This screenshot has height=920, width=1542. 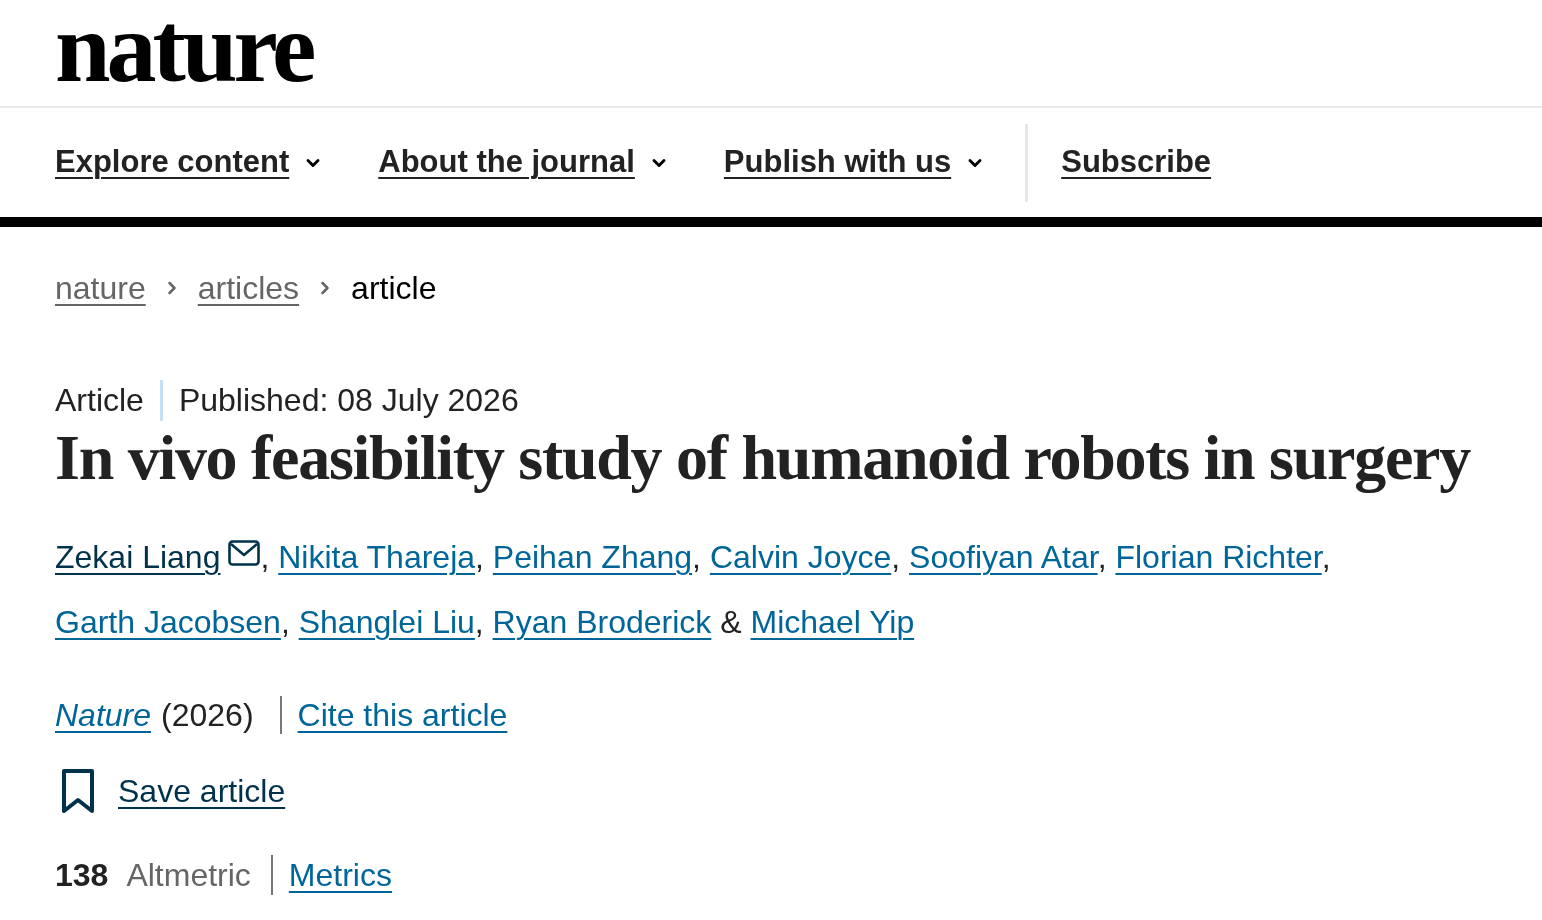 I want to click on publication-year: (2026), so click(x=207, y=715).